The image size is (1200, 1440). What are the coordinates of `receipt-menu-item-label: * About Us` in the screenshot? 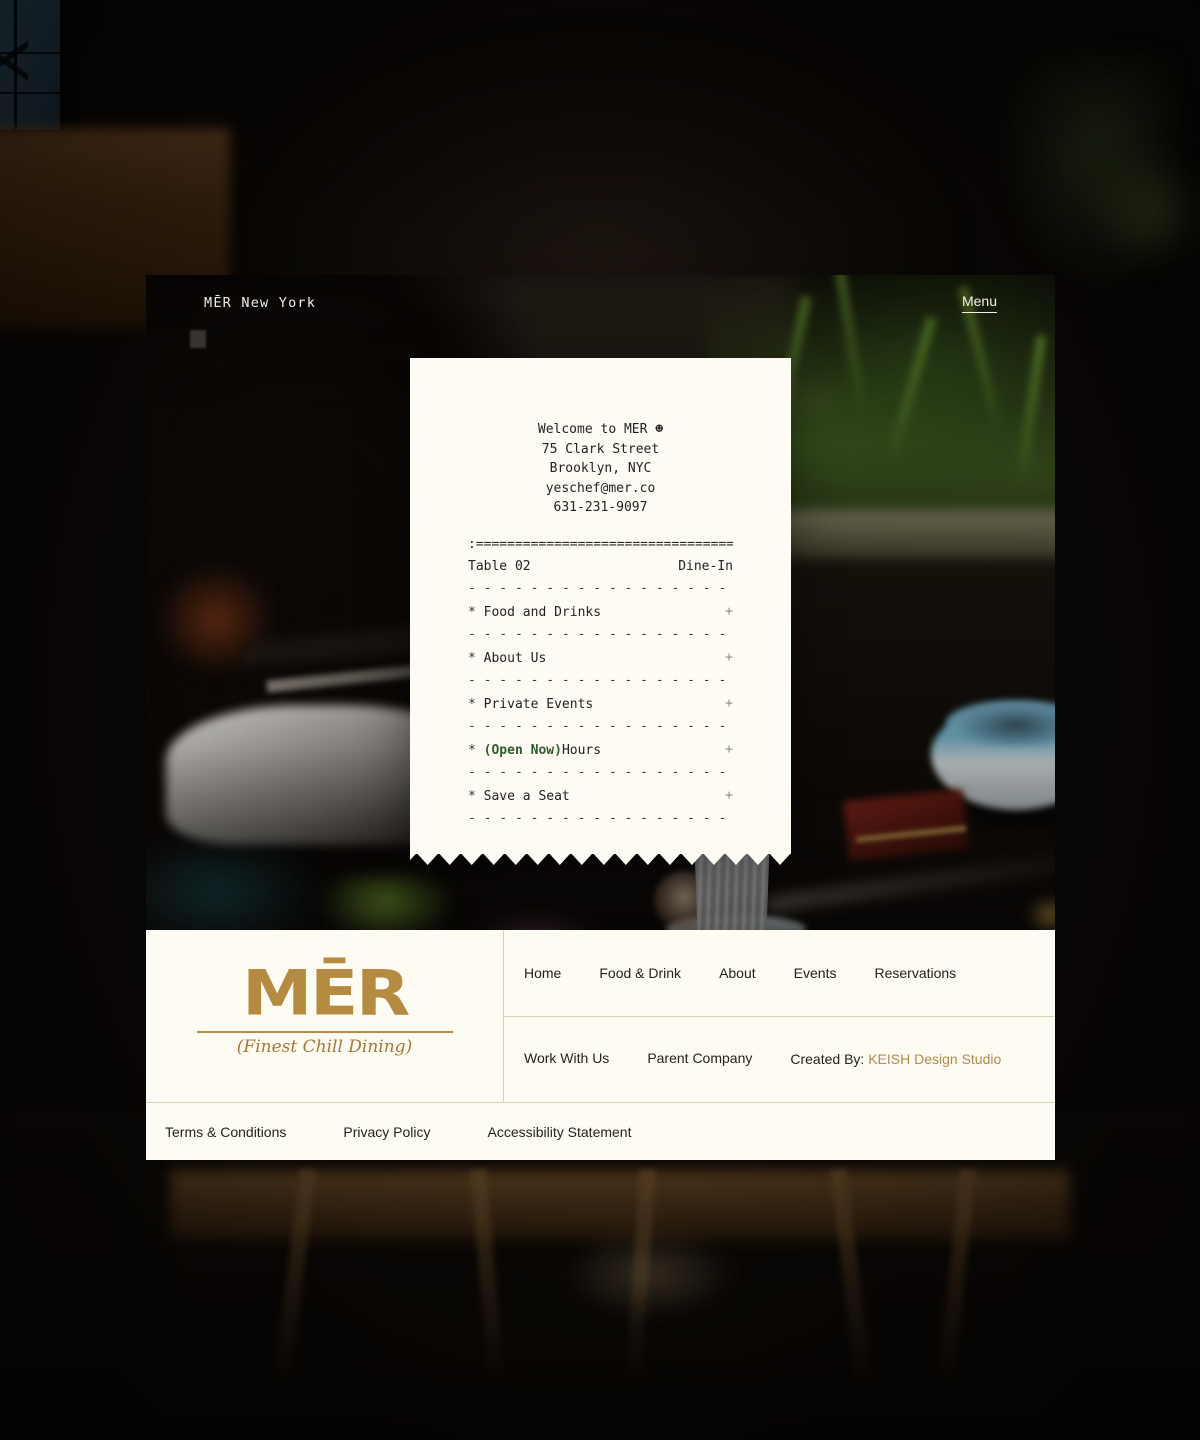 It's located at (507, 658).